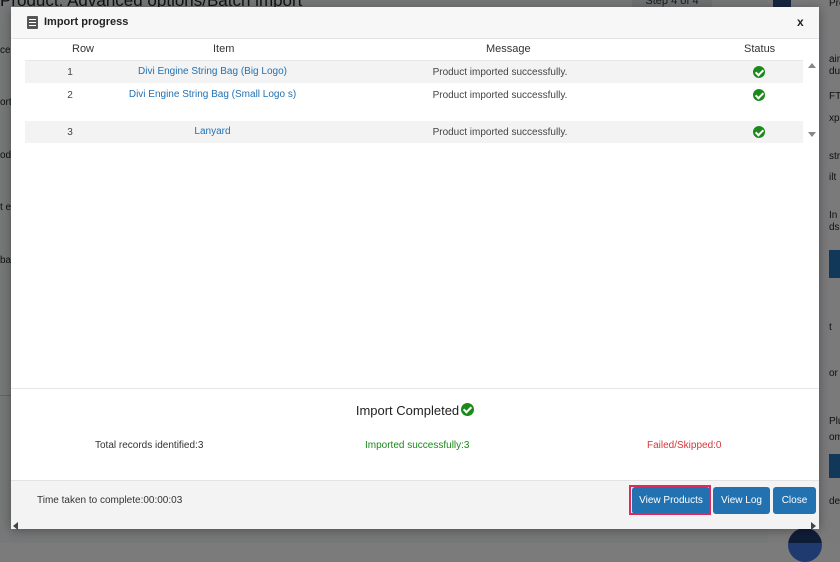 The image size is (840, 562). What do you see at coordinates (86, 22) in the screenshot?
I see `dialog-title: Import progress` at bounding box center [86, 22].